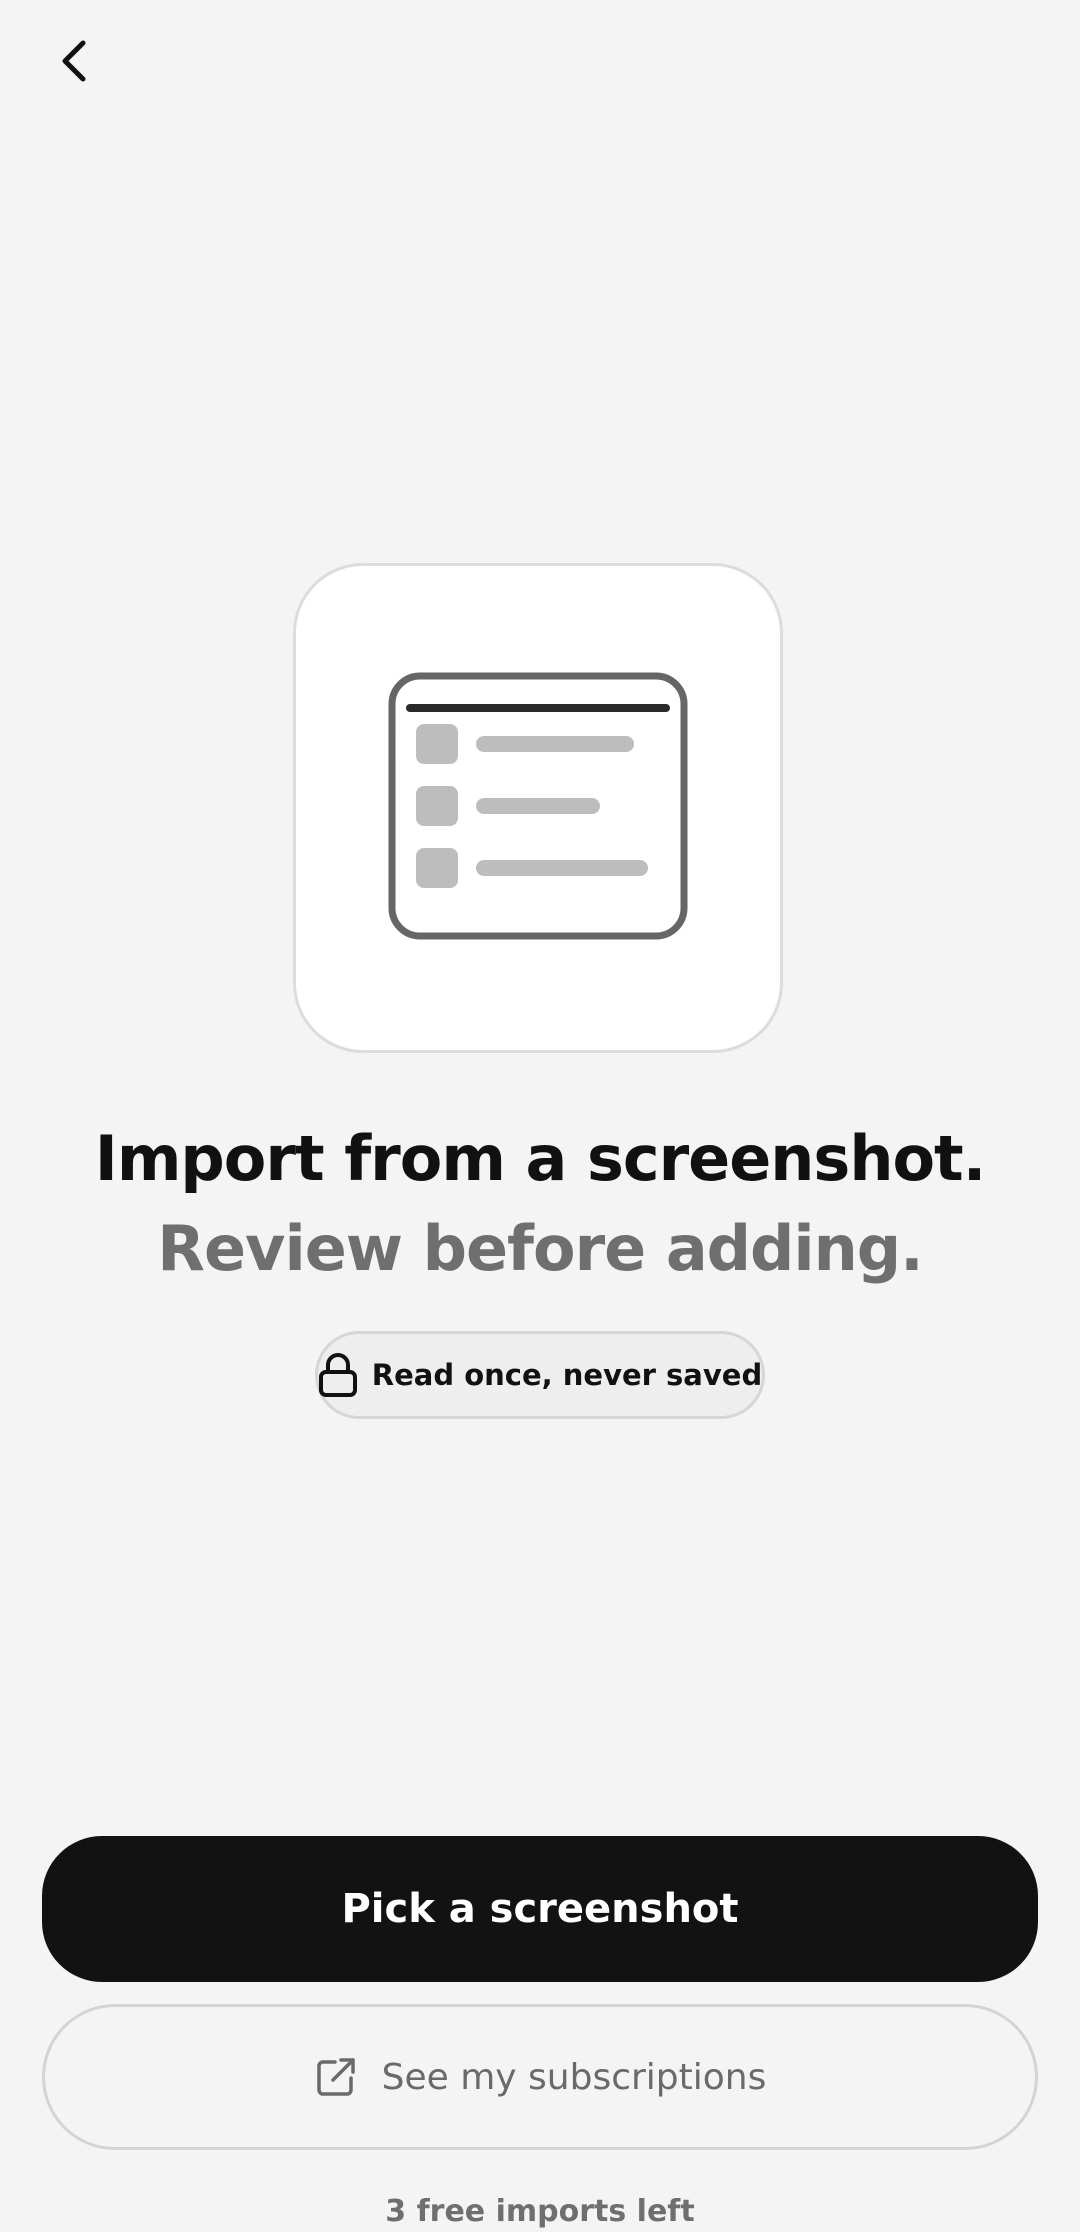 This screenshot has height=2232, width=1080. I want to click on headline-primary: Import from a screenshot., so click(540, 1158).